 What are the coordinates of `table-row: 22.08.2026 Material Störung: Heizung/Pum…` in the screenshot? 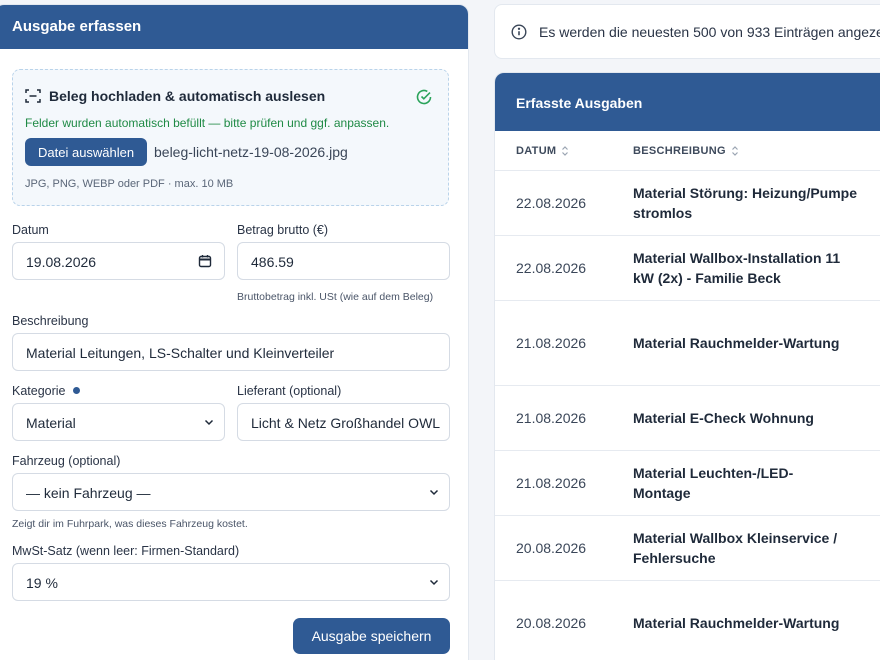 It's located at (687, 203).